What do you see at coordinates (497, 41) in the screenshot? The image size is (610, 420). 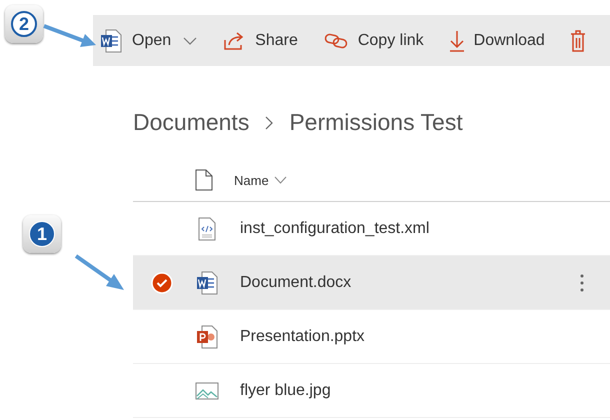 I see `download-button: Download` at bounding box center [497, 41].